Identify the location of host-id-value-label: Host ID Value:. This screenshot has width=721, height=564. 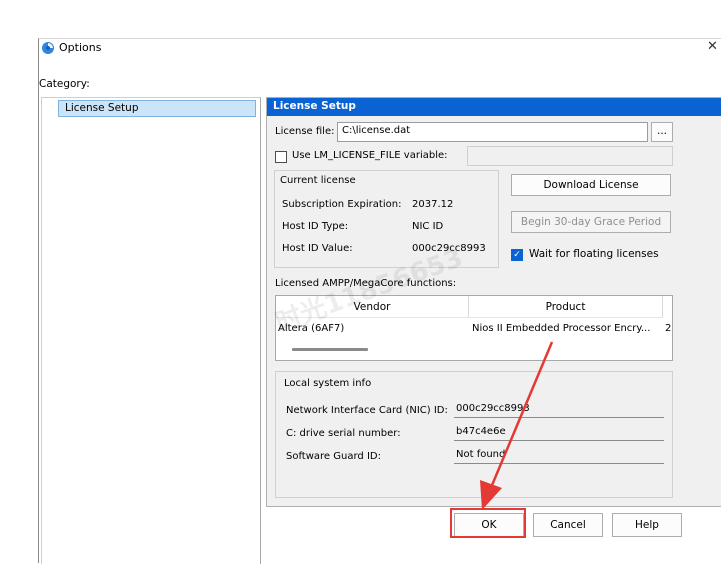
(317, 248).